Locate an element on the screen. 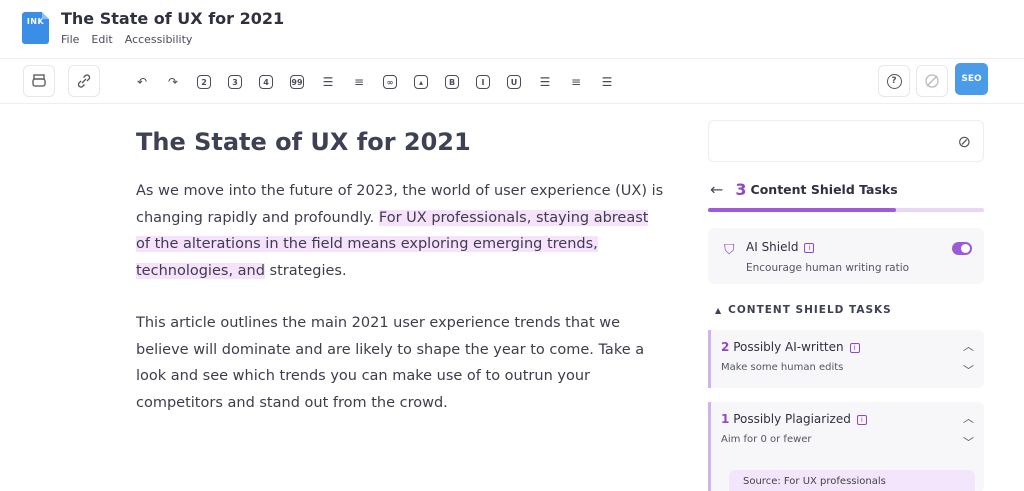 The image size is (1024, 491). tasks-header: ← 3 Content Shield Tasks is located at coordinates (846, 189).